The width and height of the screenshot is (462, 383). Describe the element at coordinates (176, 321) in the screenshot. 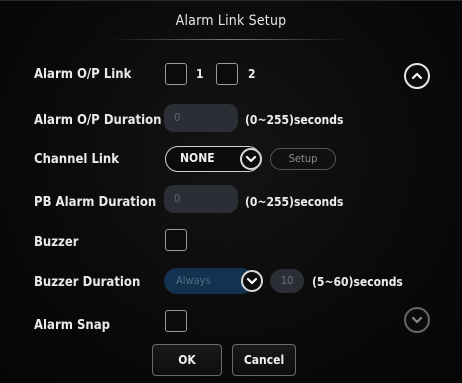

I see `alarm-snap-checkbox` at that location.